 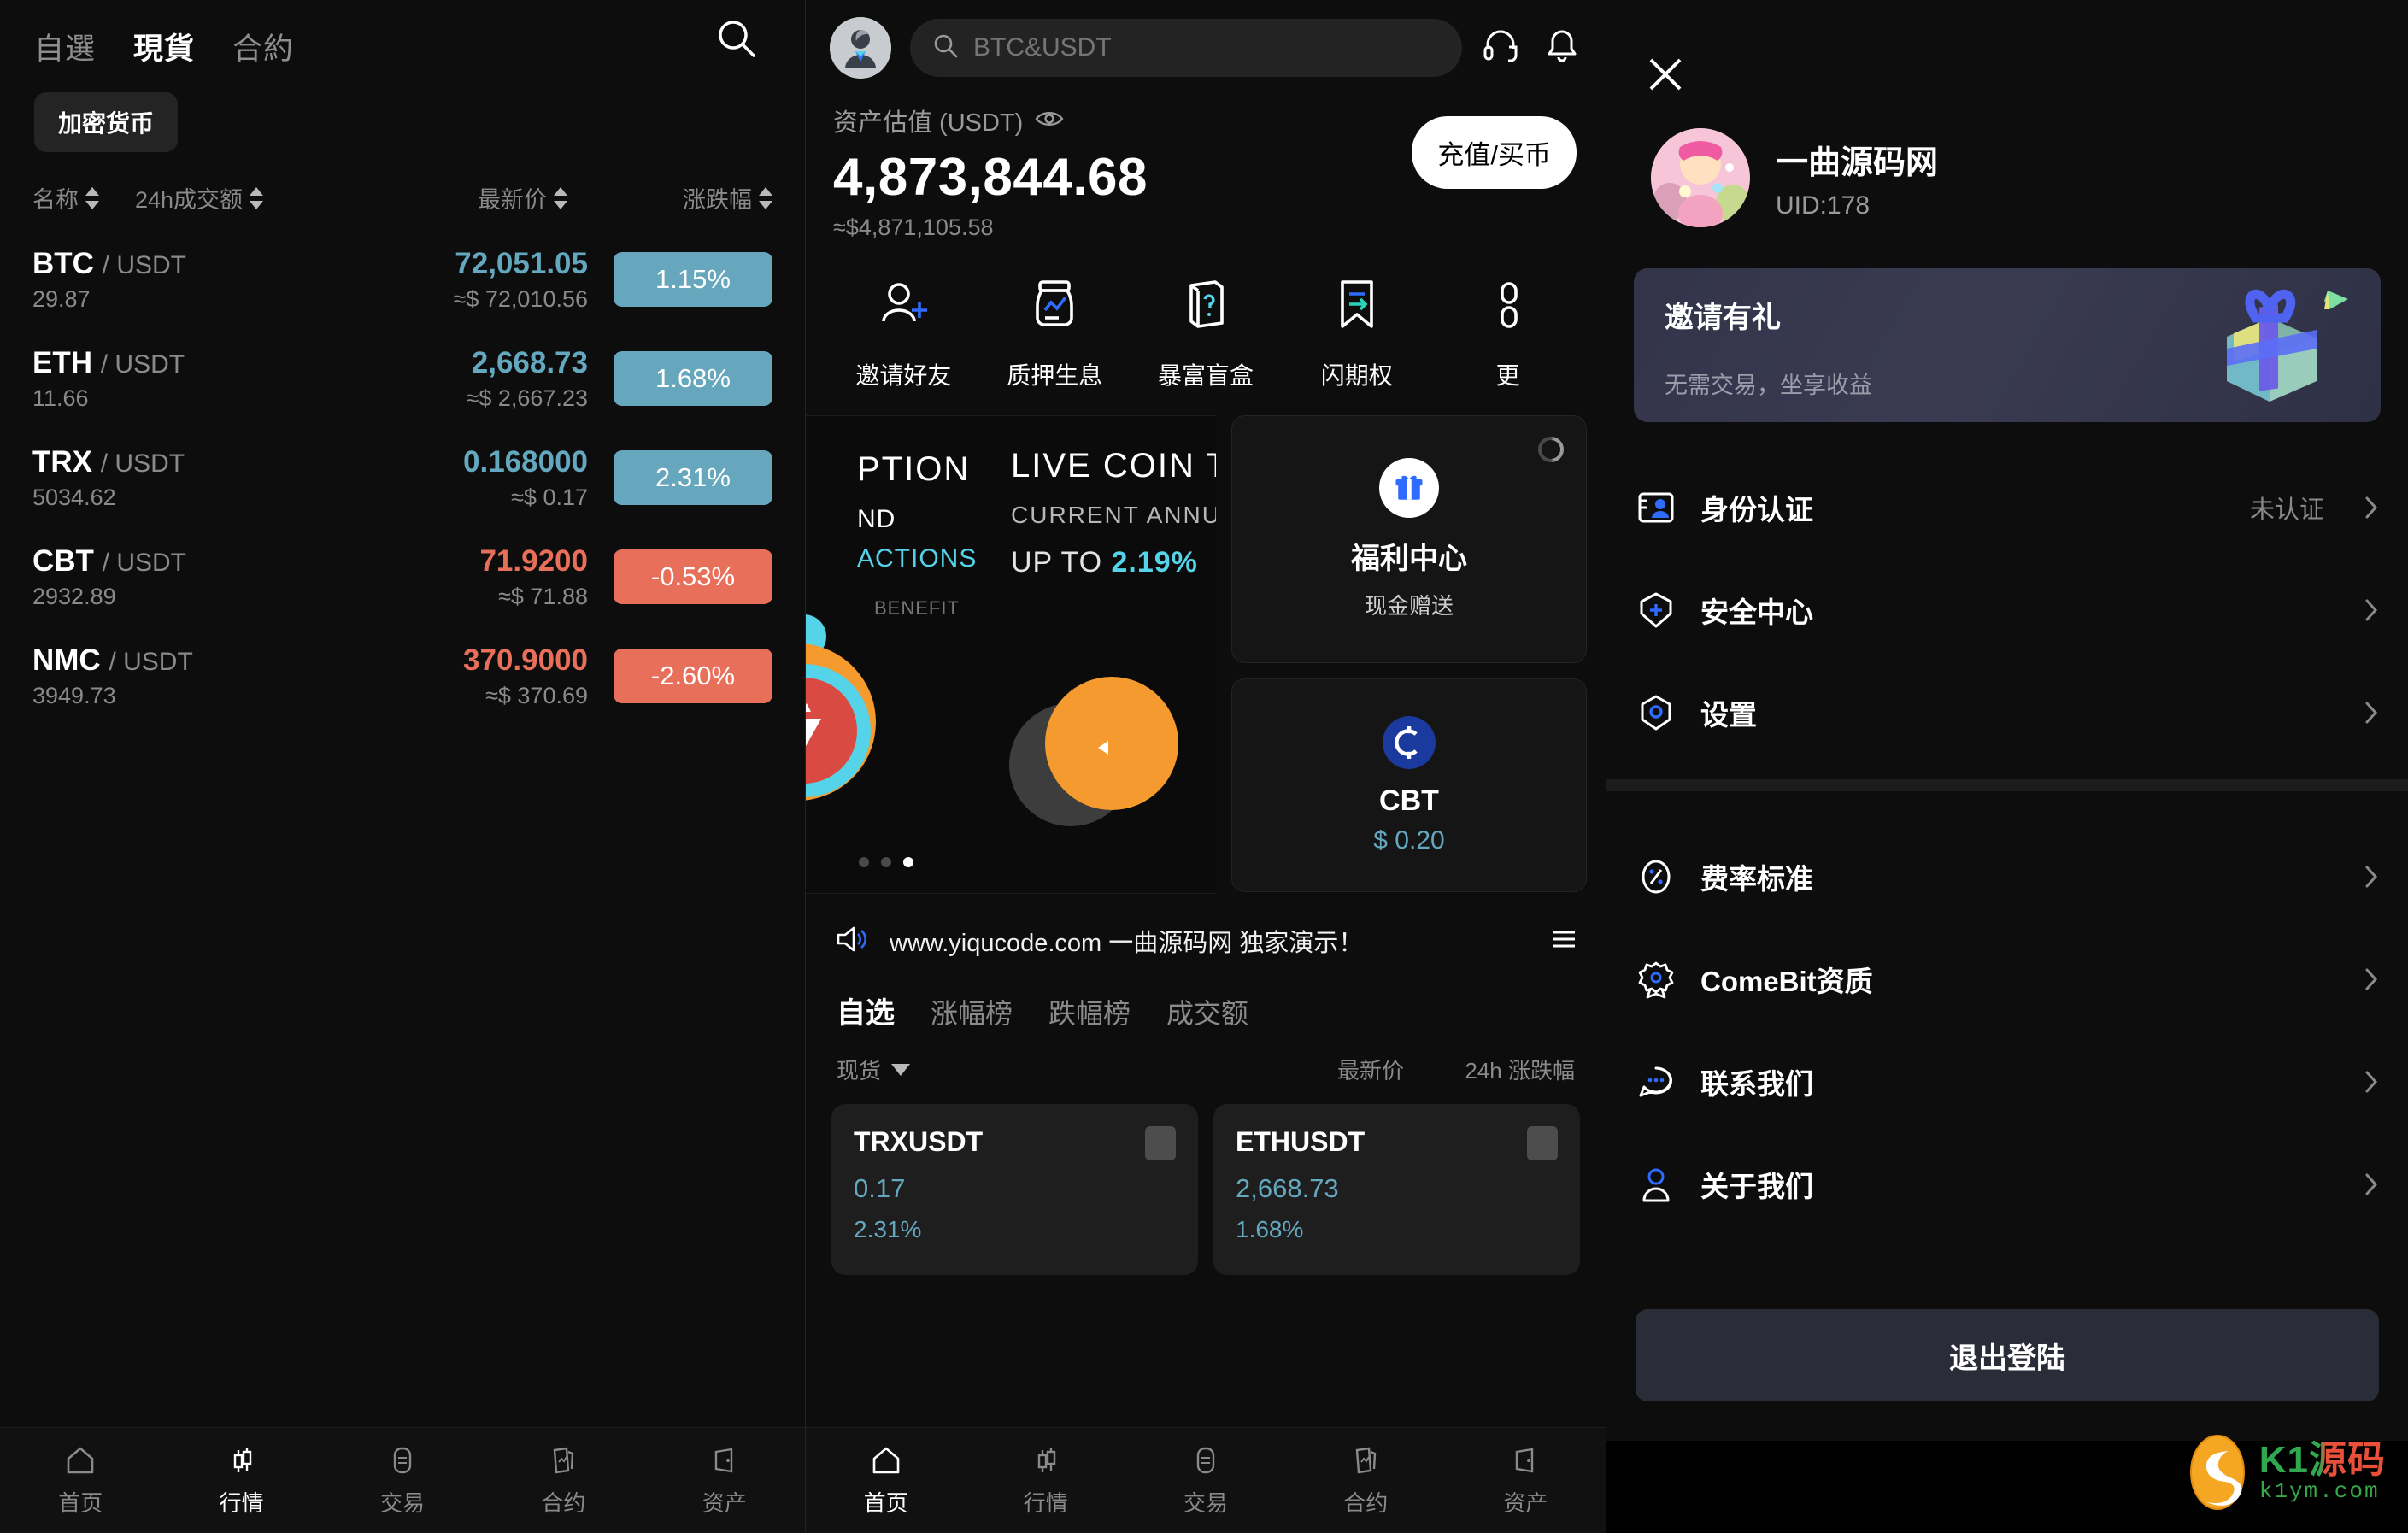 I want to click on bell-icon, so click(x=1562, y=48).